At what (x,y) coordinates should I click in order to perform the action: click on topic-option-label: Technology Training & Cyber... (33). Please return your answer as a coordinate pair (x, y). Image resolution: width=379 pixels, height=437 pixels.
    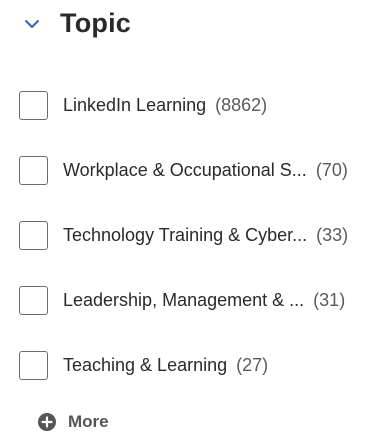
    Looking at the image, I should click on (205, 235).